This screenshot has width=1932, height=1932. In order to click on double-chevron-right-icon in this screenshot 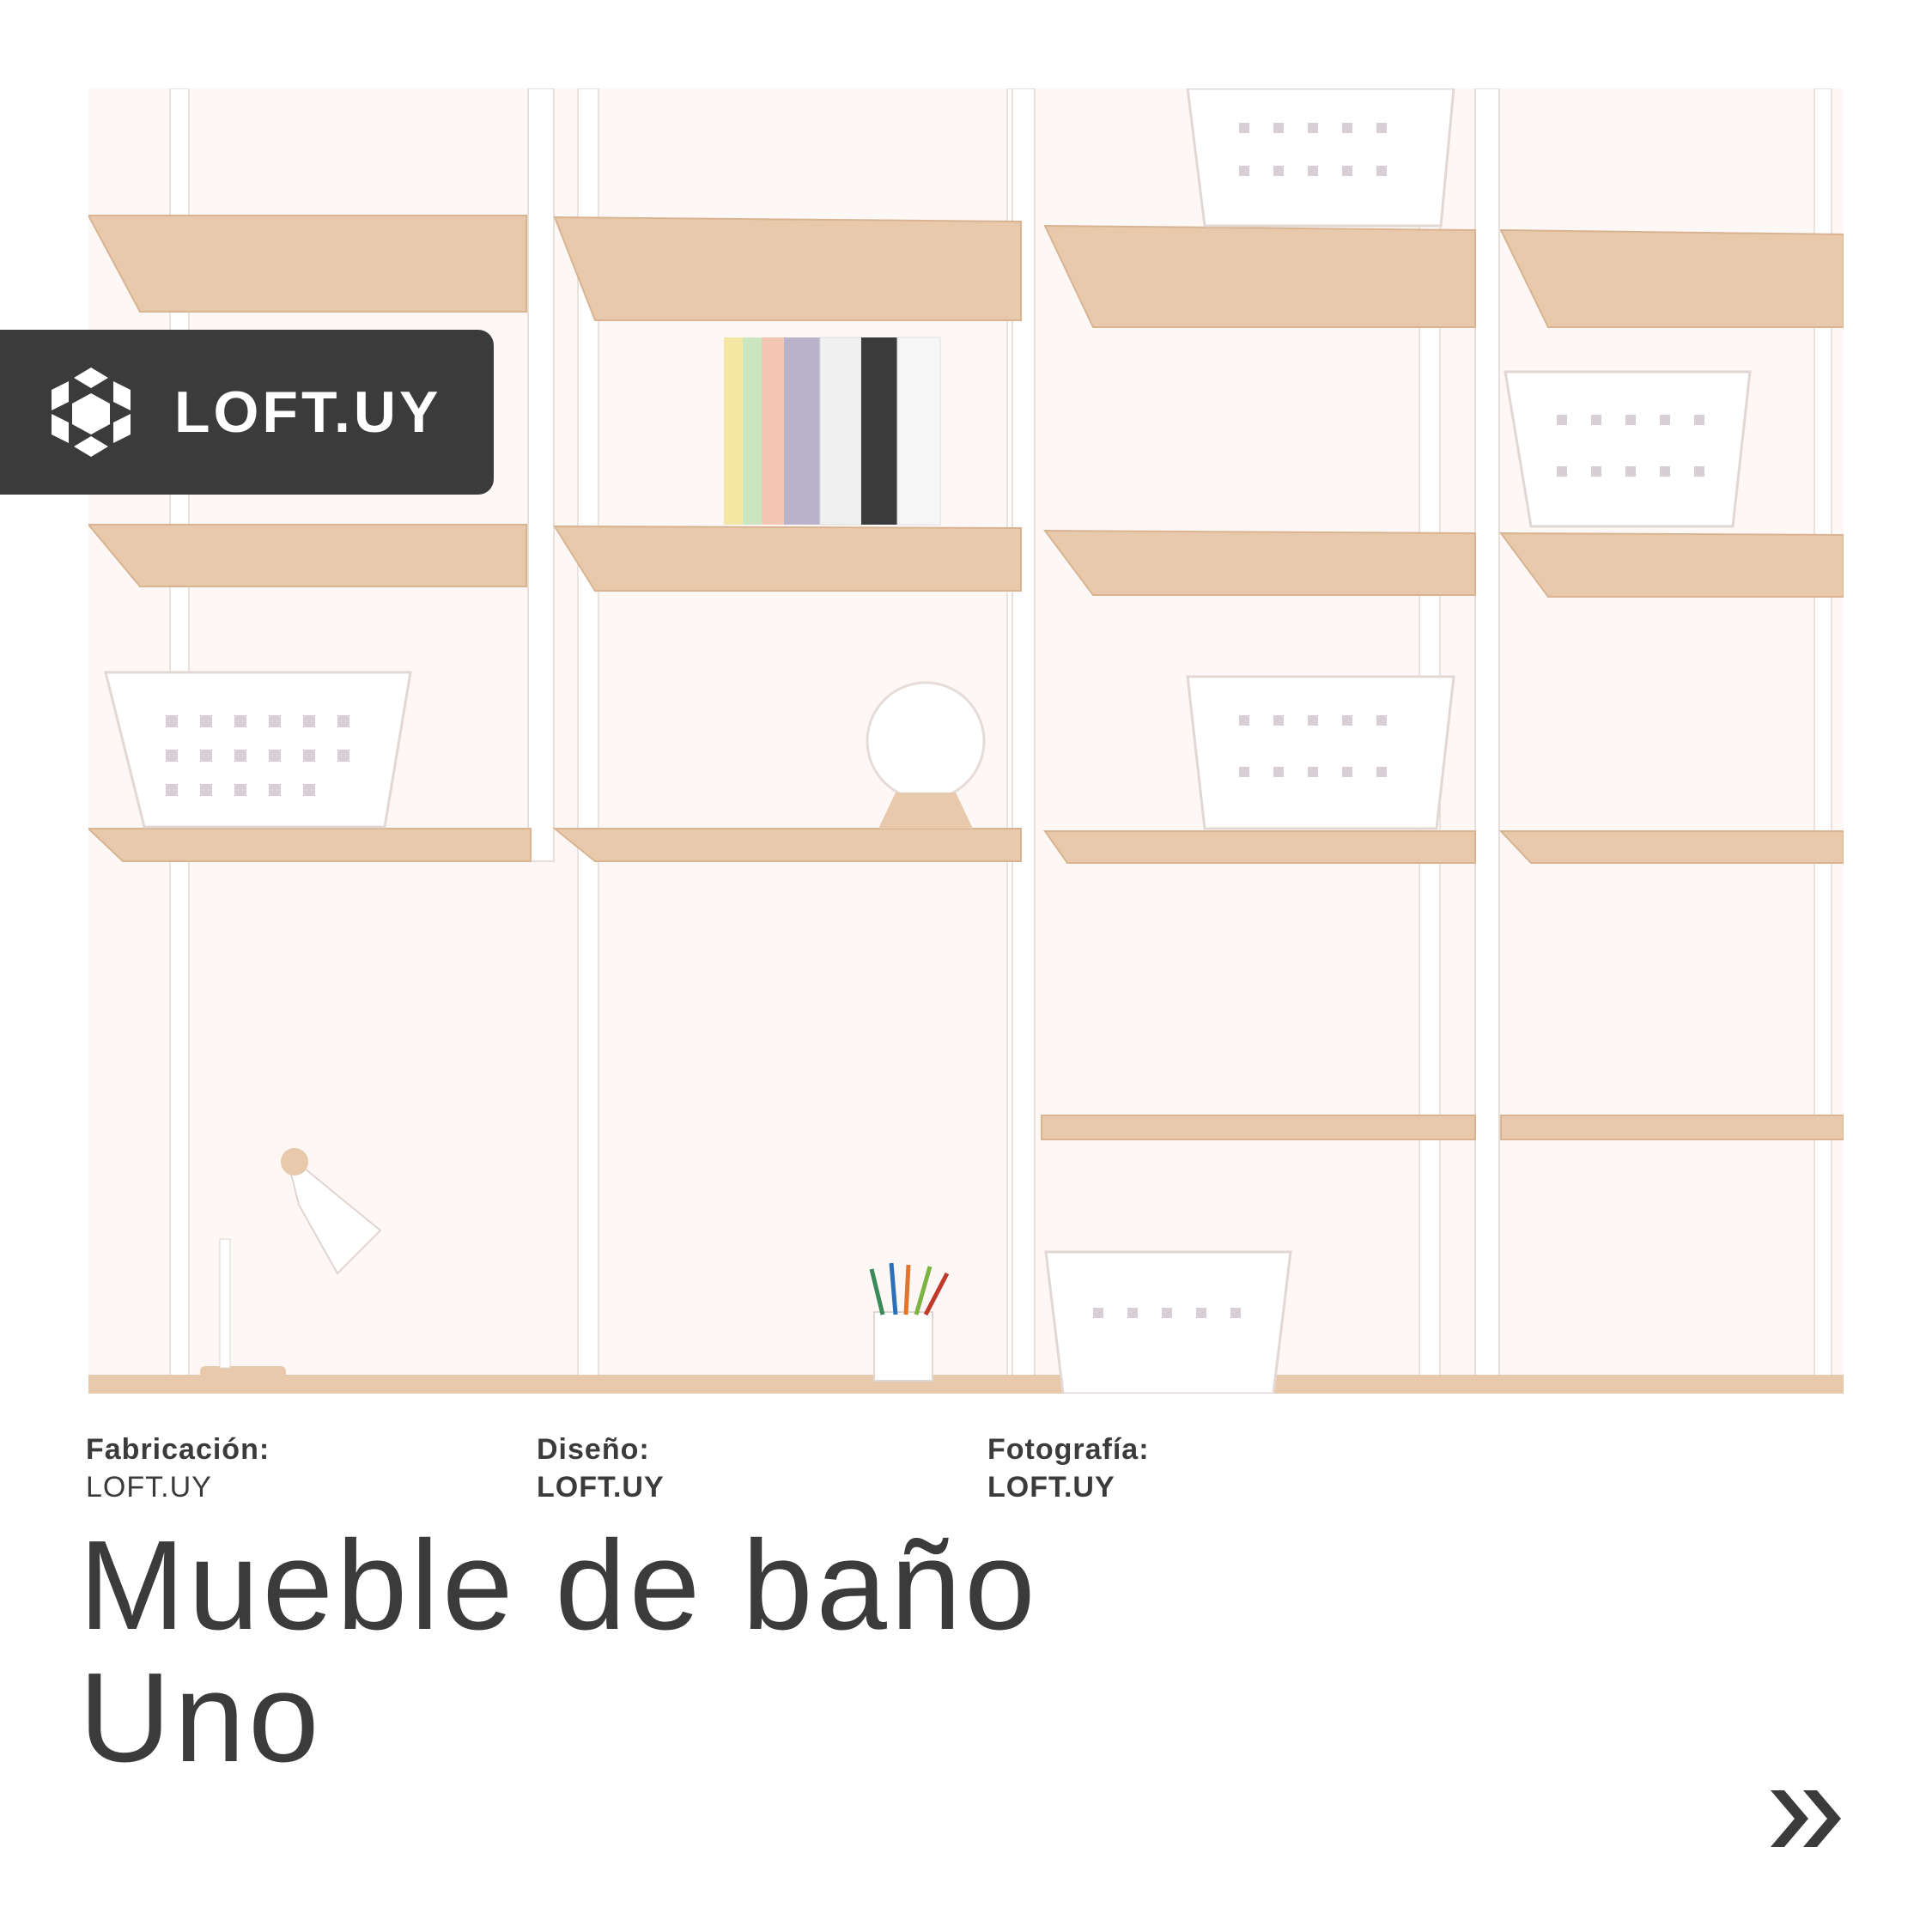, I will do `click(1807, 1819)`.